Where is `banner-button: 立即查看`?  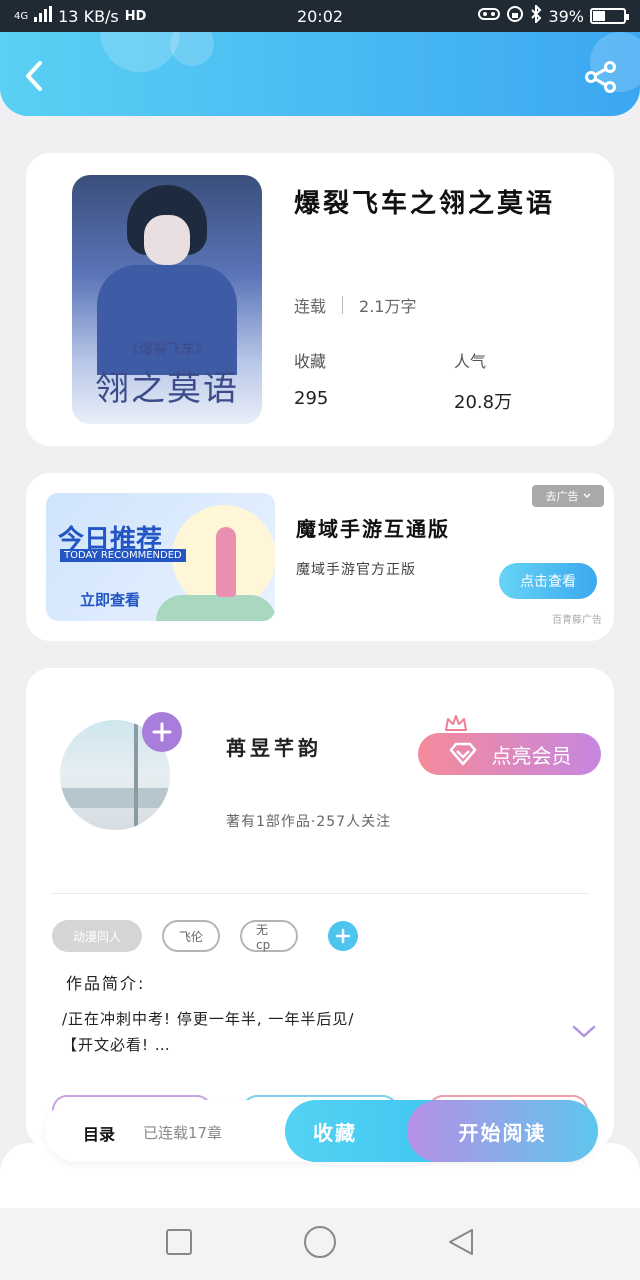
banner-button: 立即查看 is located at coordinates (110, 600).